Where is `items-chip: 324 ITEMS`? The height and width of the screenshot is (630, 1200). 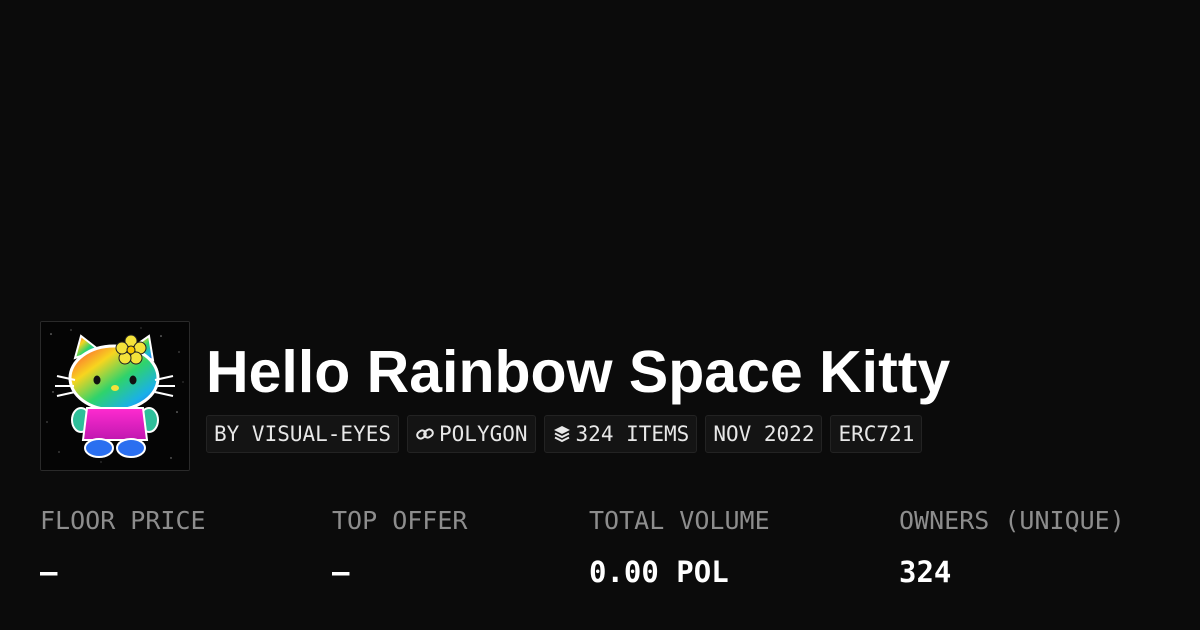 items-chip: 324 ITEMS is located at coordinates (620, 434).